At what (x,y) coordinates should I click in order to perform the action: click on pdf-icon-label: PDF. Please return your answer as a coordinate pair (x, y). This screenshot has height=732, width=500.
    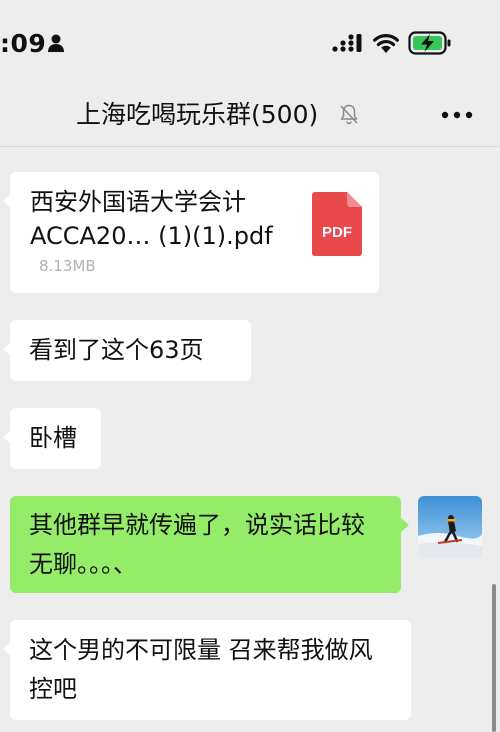
    Looking at the image, I should click on (337, 232).